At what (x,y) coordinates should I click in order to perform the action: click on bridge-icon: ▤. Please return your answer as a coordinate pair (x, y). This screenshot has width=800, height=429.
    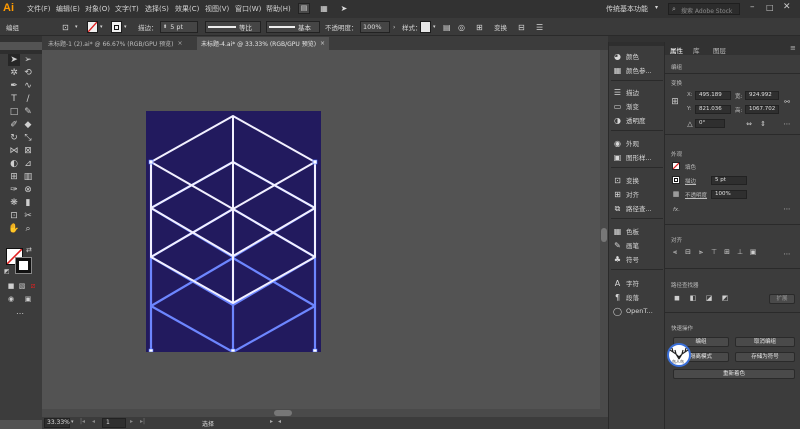
    Looking at the image, I should click on (304, 8).